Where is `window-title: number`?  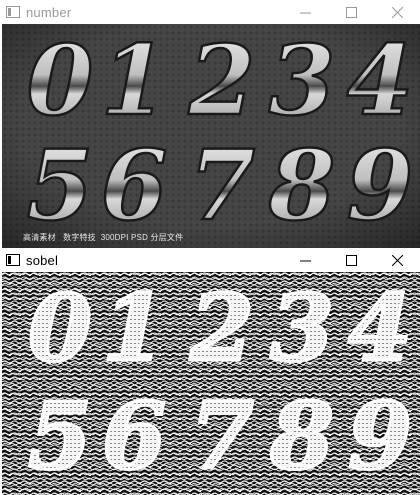
window-title: number is located at coordinates (49, 12).